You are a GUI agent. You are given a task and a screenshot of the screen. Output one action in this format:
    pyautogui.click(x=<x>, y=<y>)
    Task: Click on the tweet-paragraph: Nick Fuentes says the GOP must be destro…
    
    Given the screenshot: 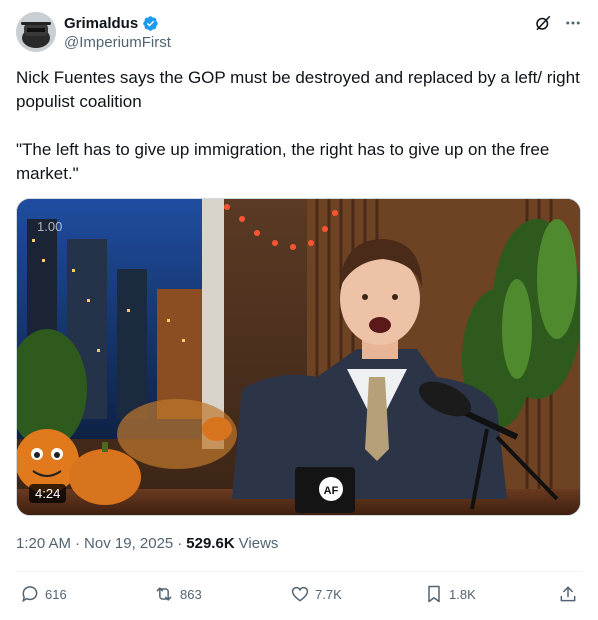 What is the action you would take?
    pyautogui.click(x=298, y=89)
    